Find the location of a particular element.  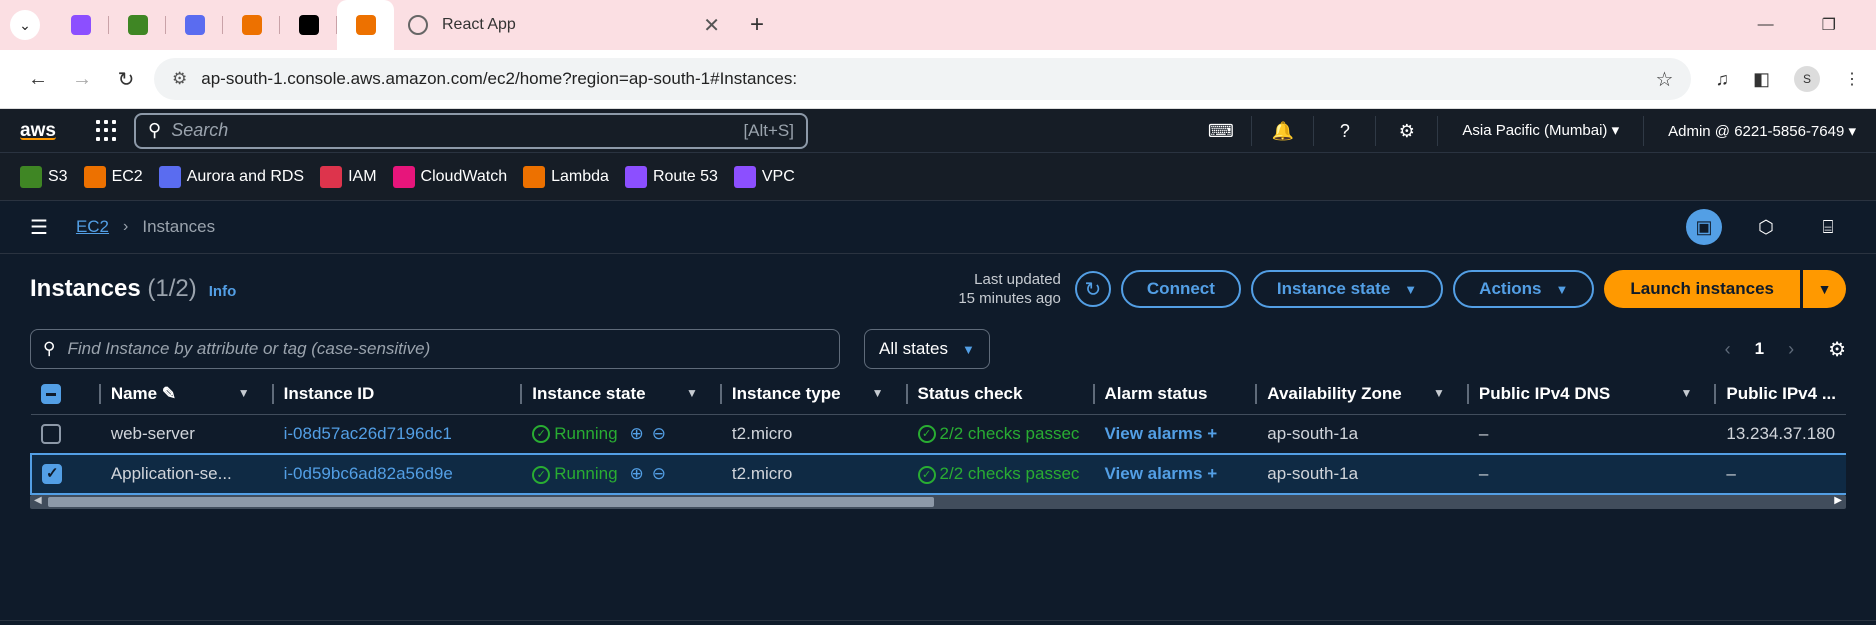

back-button: ← is located at coordinates (38, 79).